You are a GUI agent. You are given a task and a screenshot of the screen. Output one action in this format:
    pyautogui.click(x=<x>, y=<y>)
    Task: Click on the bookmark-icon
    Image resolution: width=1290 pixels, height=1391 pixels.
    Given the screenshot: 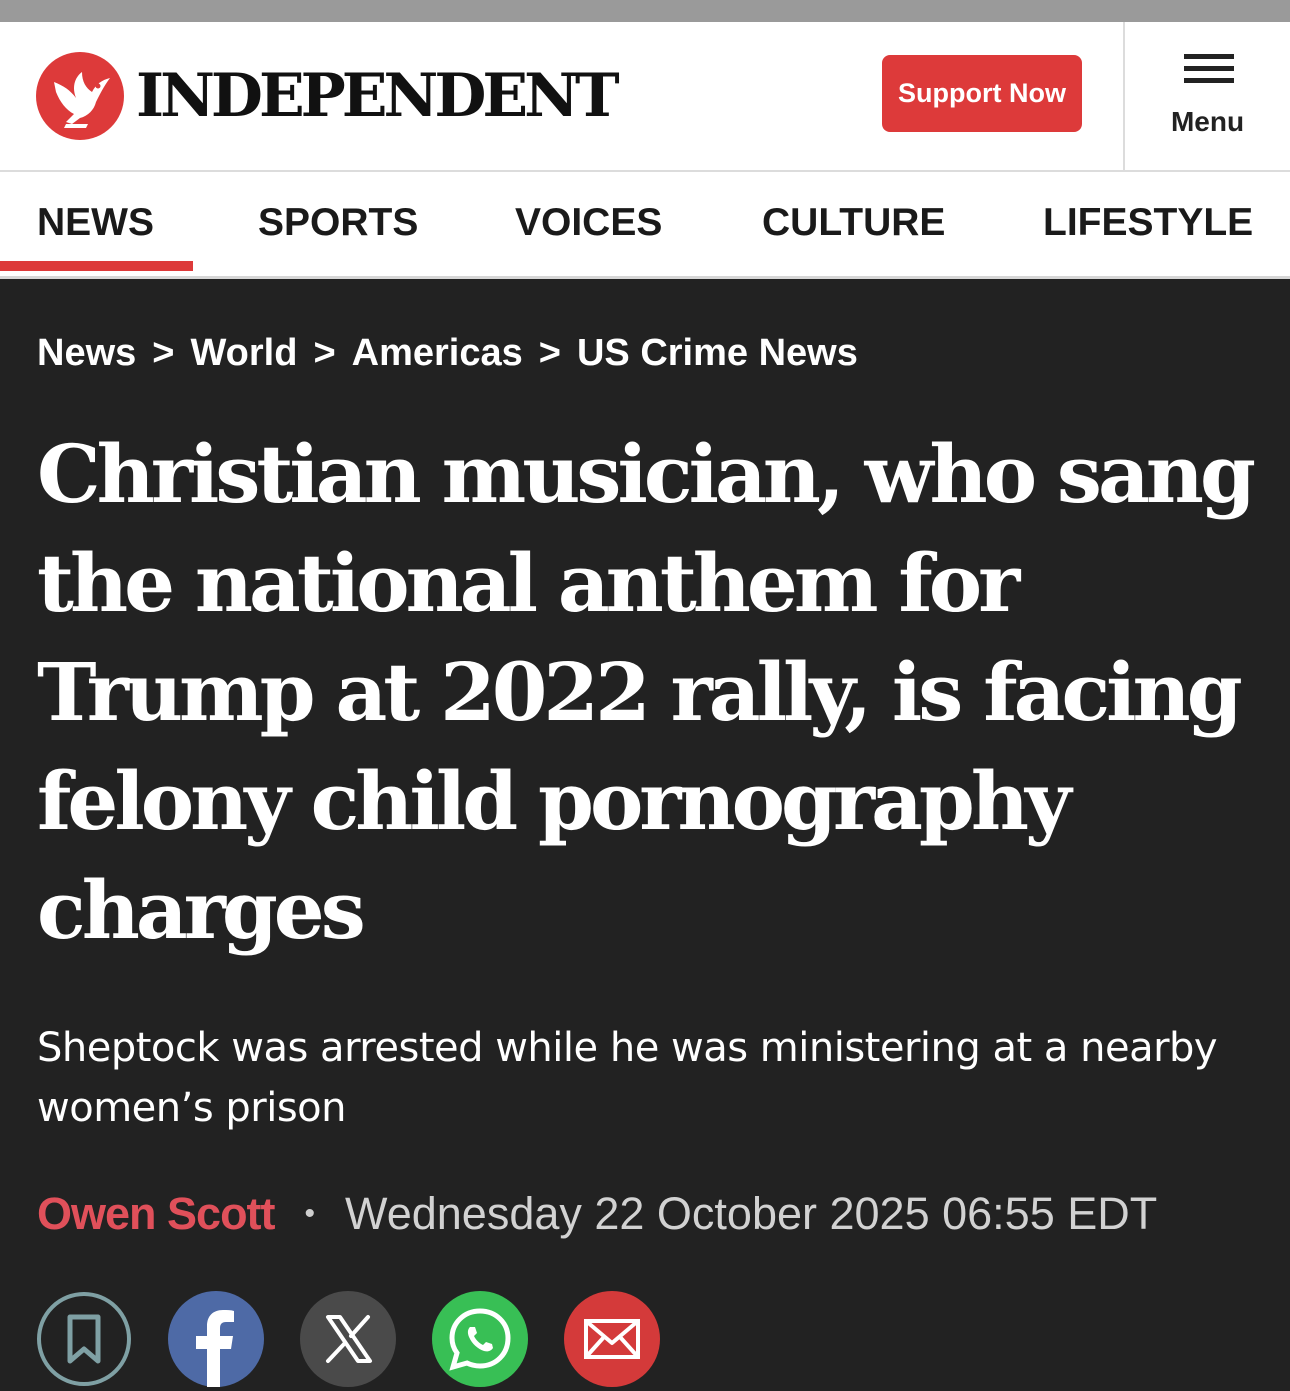 What is the action you would take?
    pyautogui.click(x=84, y=1339)
    